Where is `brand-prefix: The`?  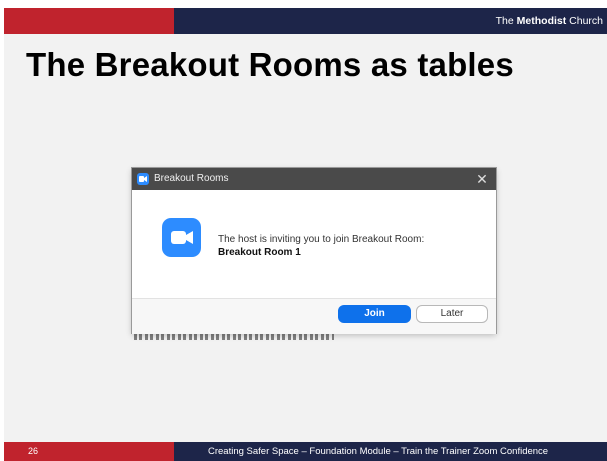 brand-prefix: The is located at coordinates (506, 21).